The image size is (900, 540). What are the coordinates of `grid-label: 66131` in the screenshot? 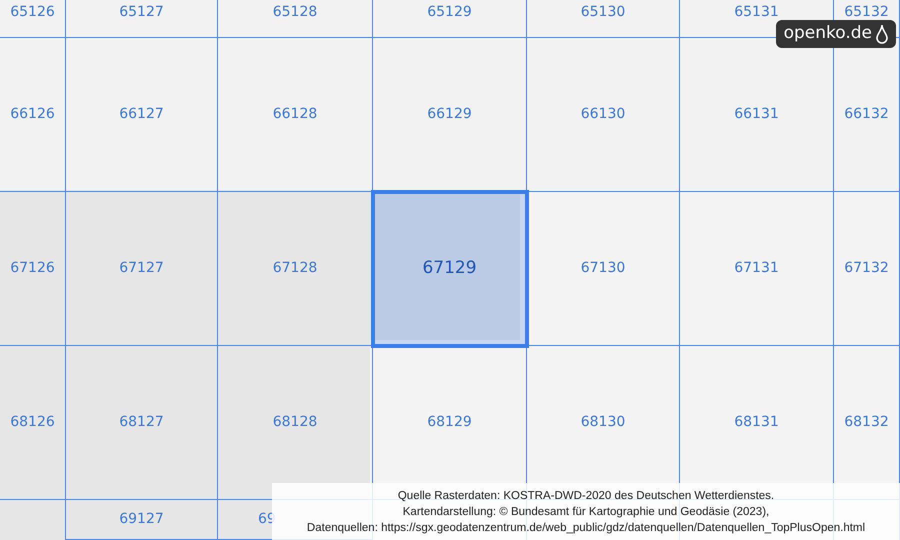 It's located at (756, 114).